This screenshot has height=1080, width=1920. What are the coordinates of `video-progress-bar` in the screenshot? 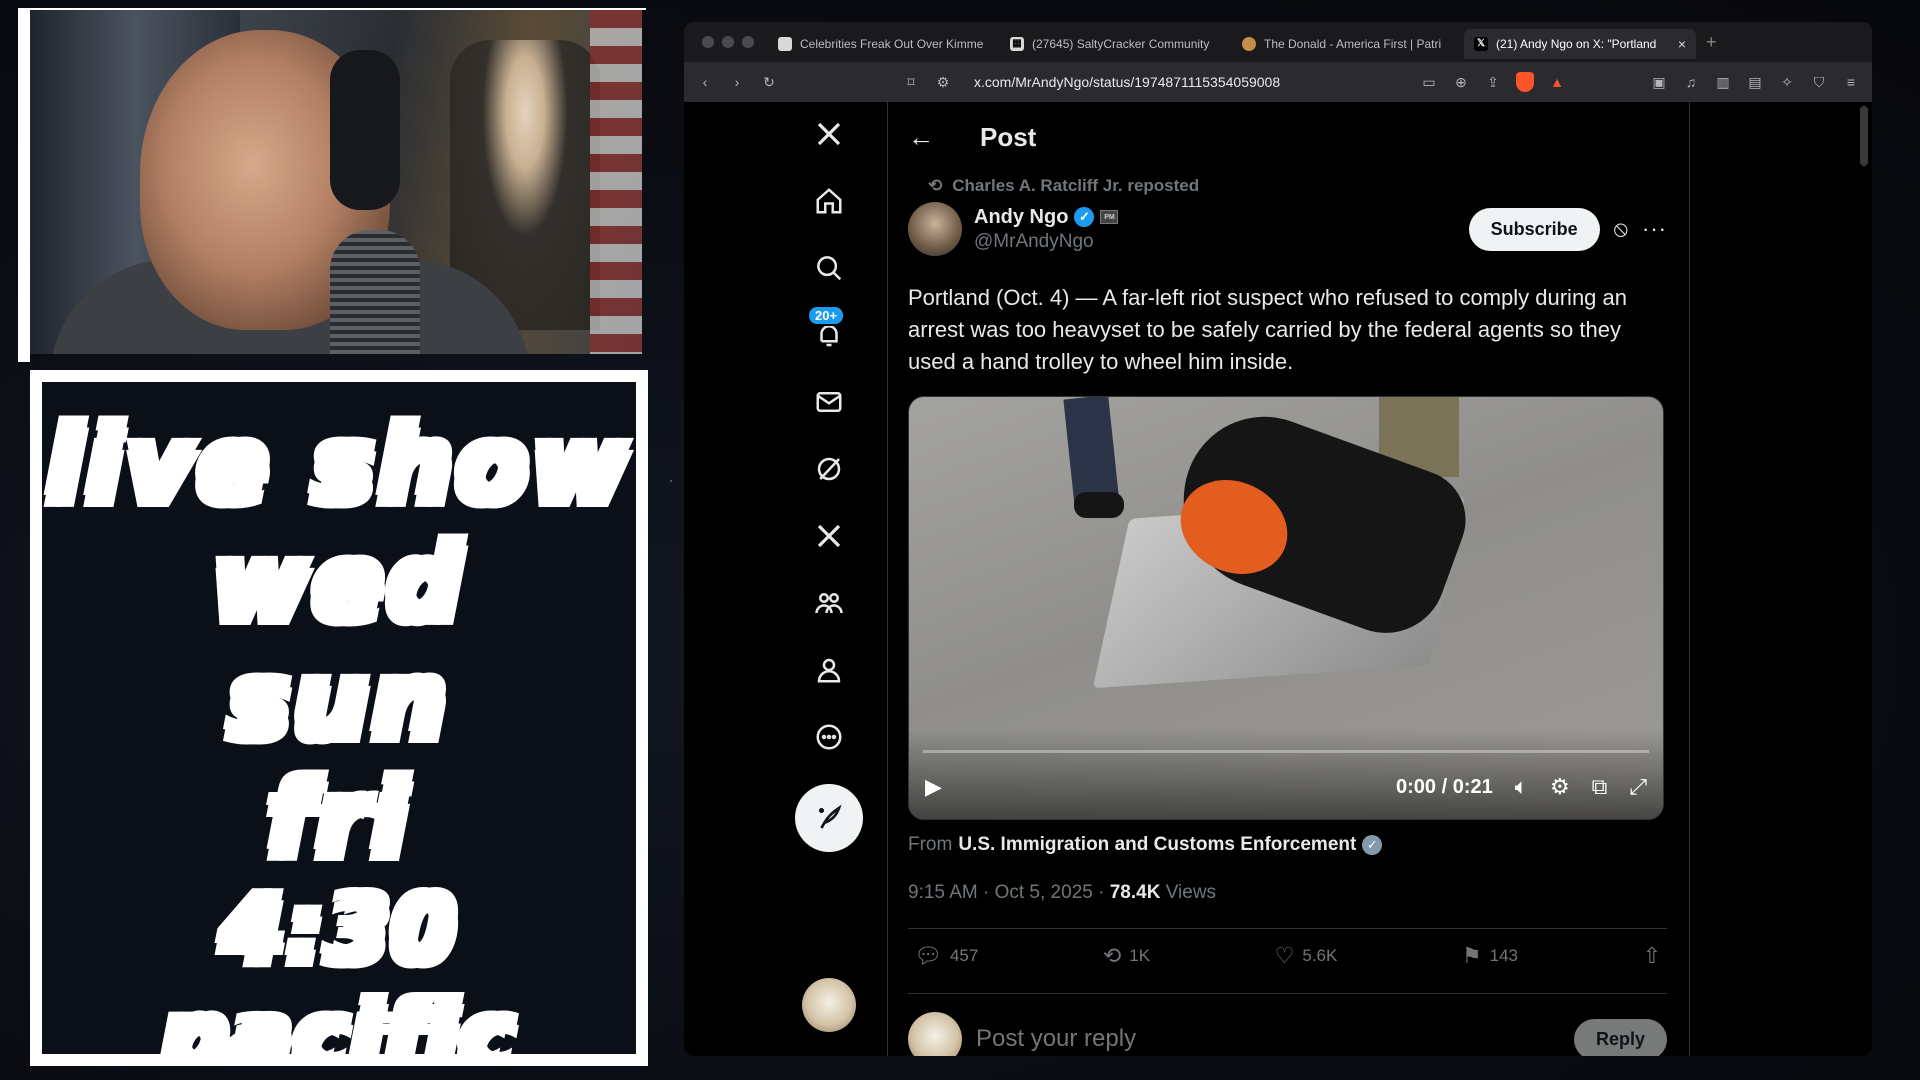 It's located at (1286, 751).